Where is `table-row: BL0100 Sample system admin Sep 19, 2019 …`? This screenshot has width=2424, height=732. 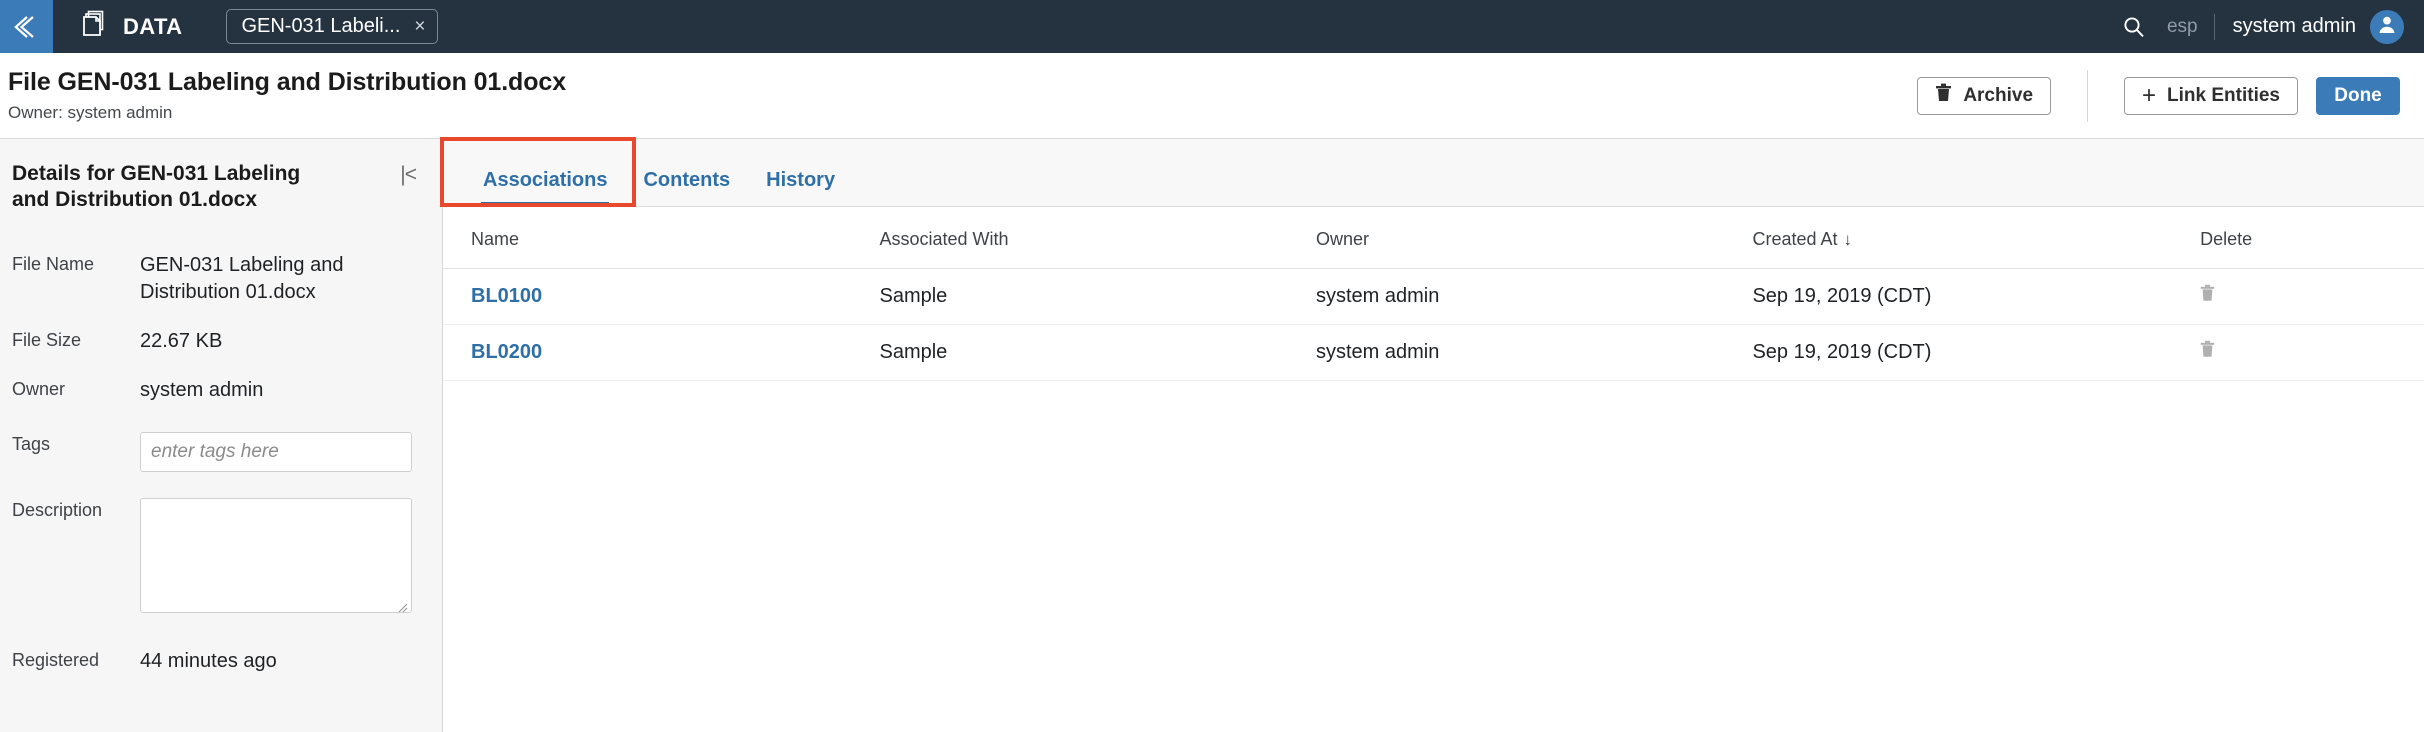
table-row: BL0100 Sample system admin Sep 19, 2019 … is located at coordinates (1433, 296).